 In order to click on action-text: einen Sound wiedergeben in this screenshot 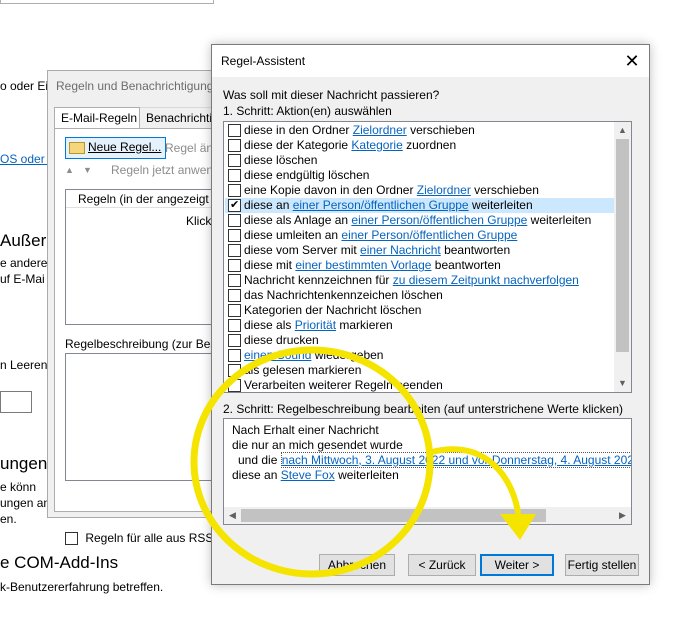, I will do `click(313, 355)`.